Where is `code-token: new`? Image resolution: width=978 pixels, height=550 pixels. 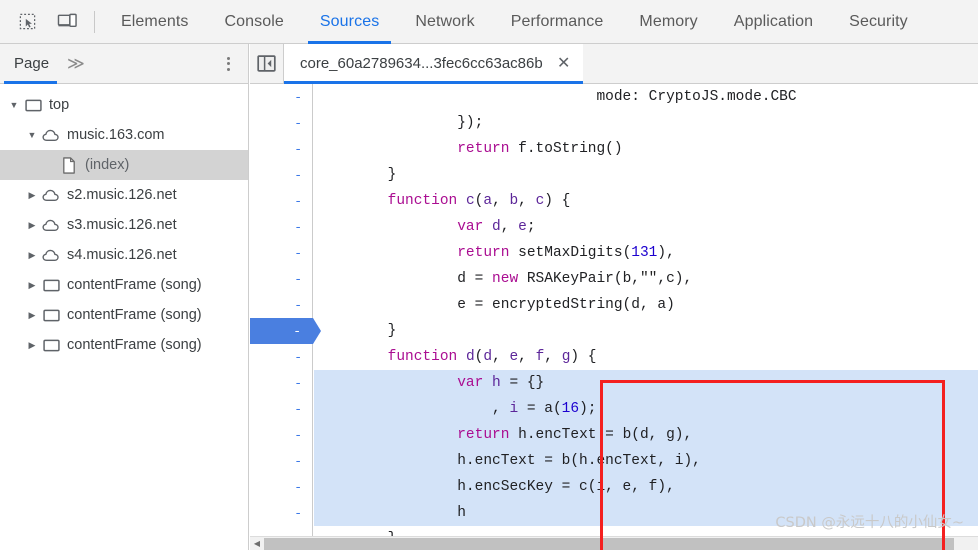 code-token: new is located at coordinates (505, 279).